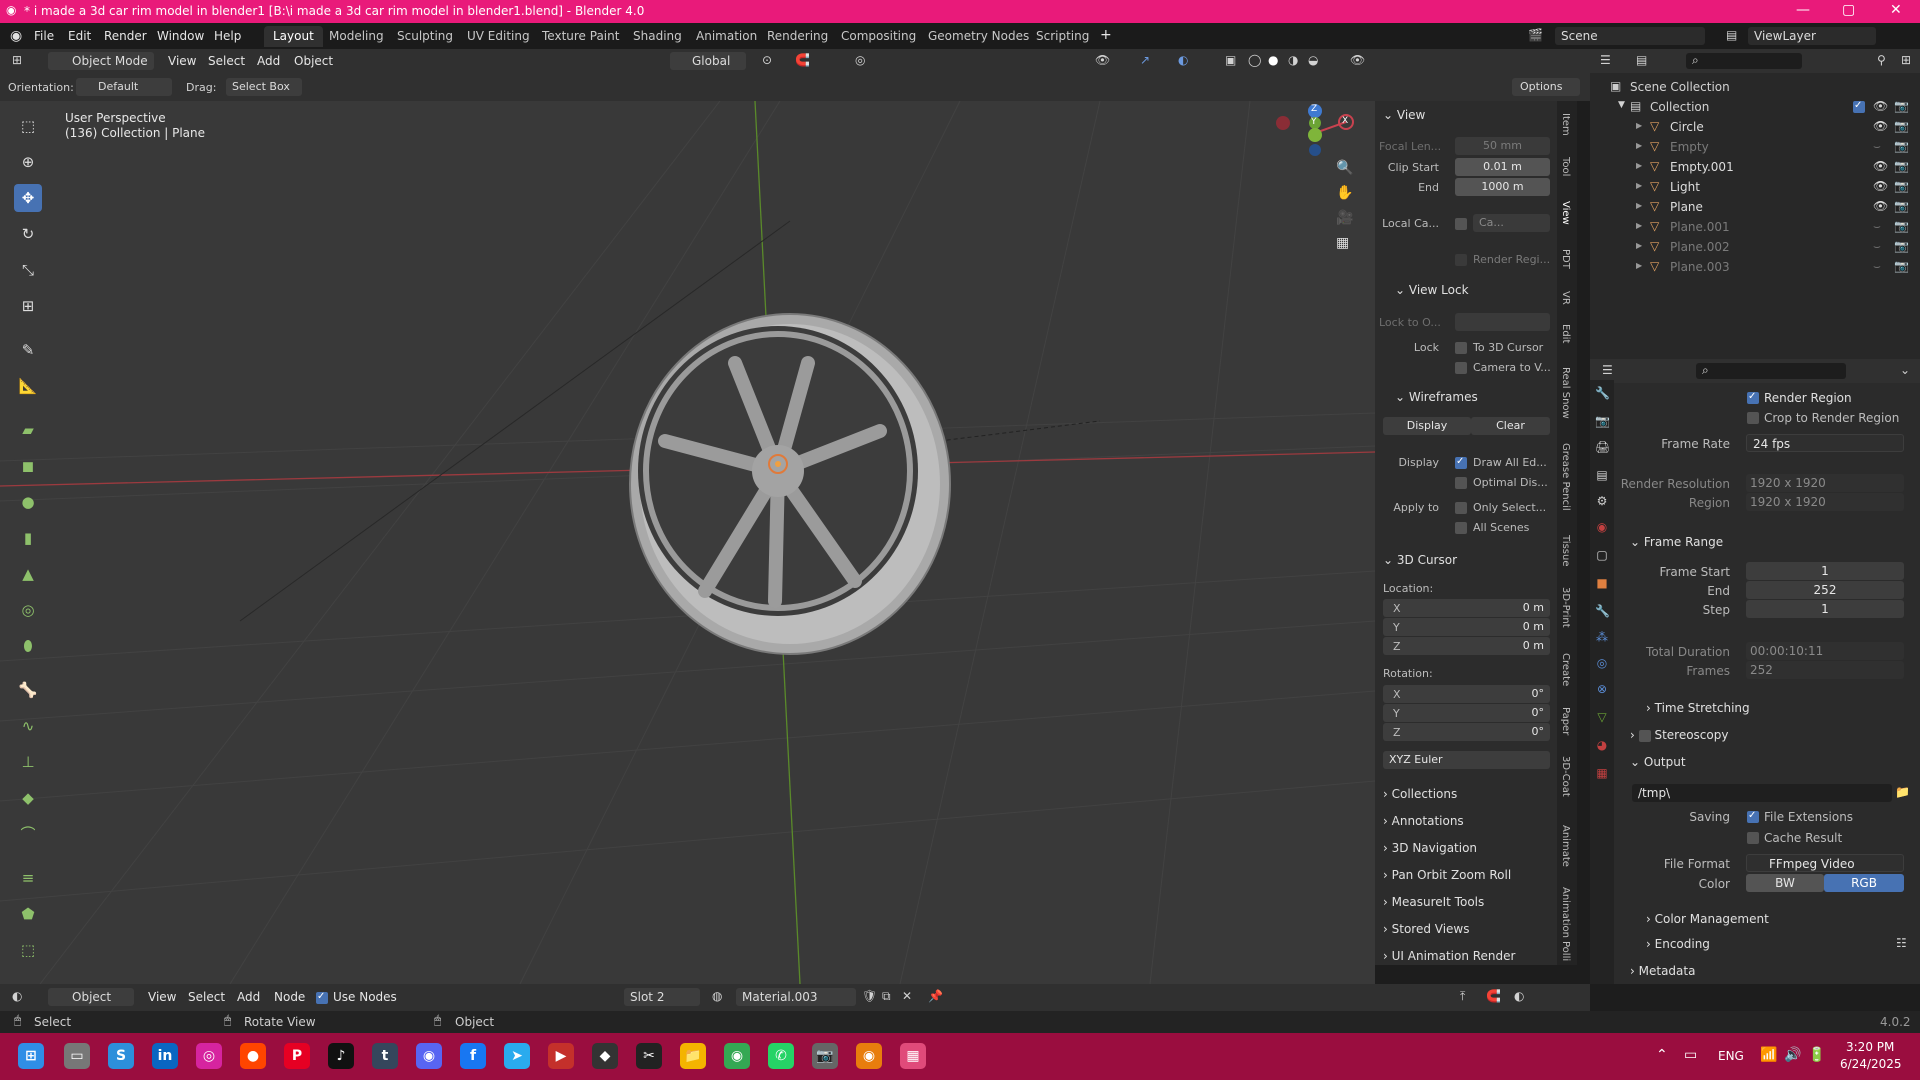  What do you see at coordinates (1461, 260) in the screenshot?
I see `render-region-checkbox` at bounding box center [1461, 260].